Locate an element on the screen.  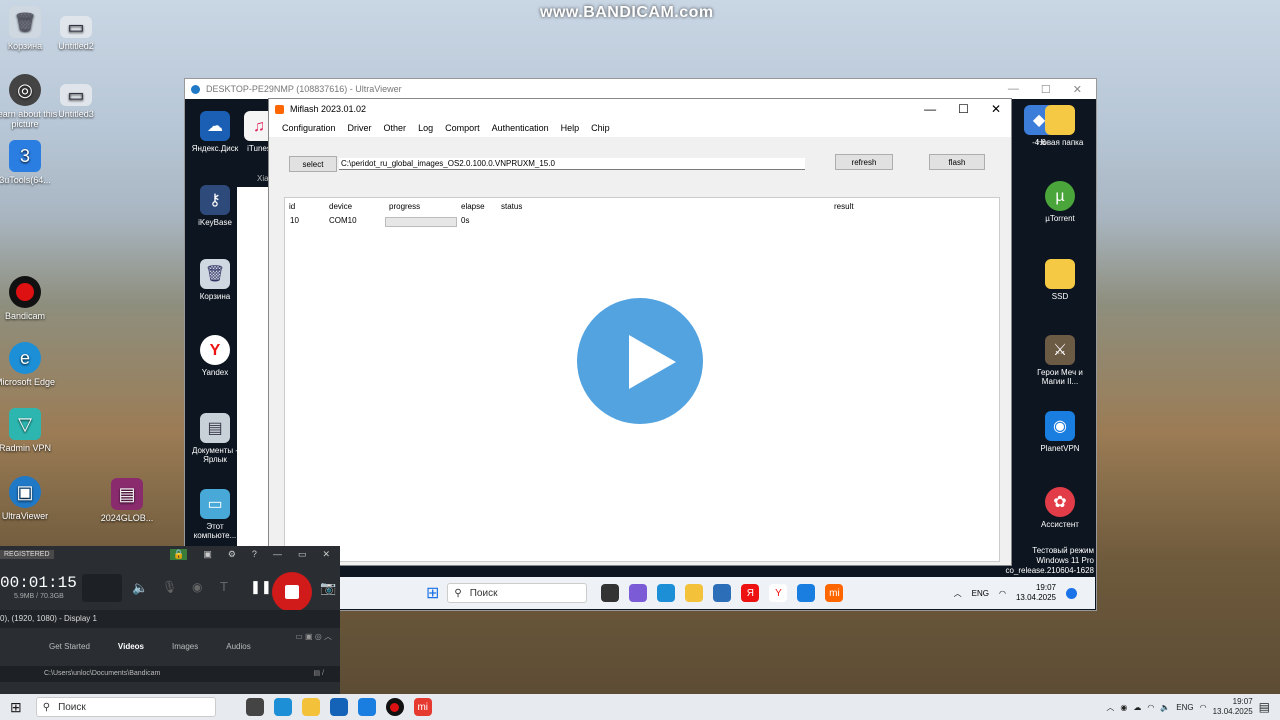
host-clock: 19:07 13.04.2025 is located at coordinates (1233, 707).